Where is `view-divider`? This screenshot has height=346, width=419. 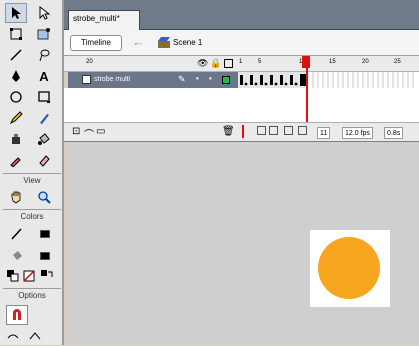 view-divider is located at coordinates (32, 173).